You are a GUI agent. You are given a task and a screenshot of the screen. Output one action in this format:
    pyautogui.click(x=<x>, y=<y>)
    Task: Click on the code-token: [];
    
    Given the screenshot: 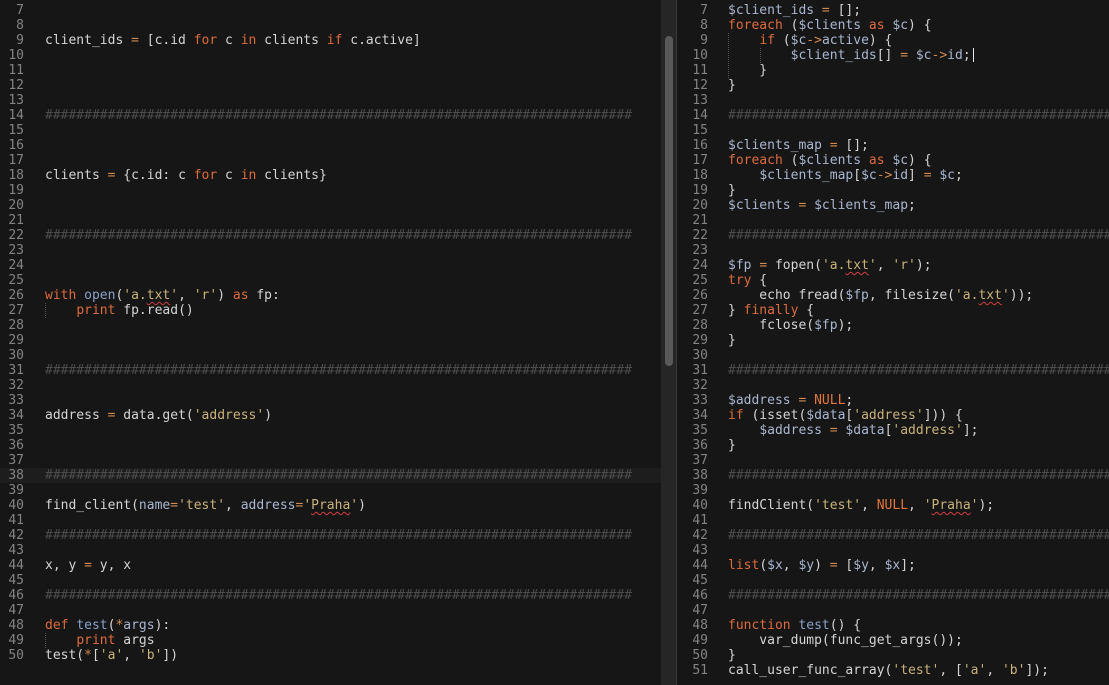 What is the action you would take?
    pyautogui.click(x=845, y=10)
    